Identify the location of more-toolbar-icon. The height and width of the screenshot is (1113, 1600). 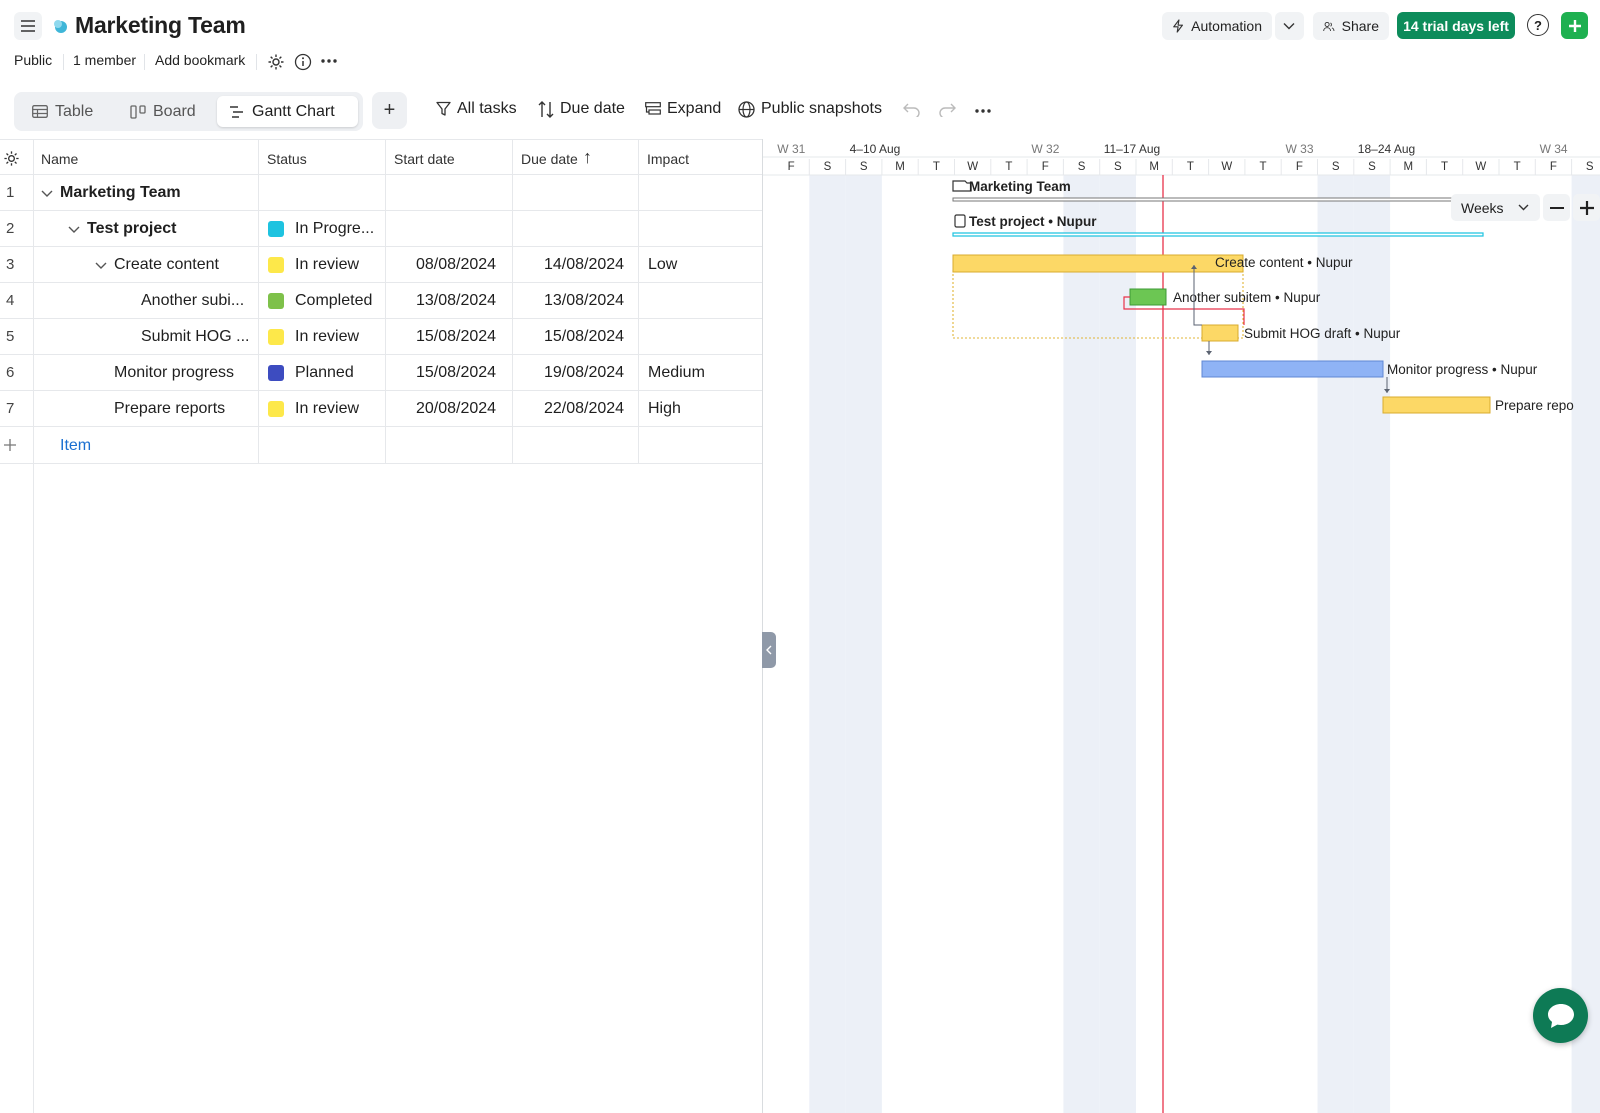
(983, 111).